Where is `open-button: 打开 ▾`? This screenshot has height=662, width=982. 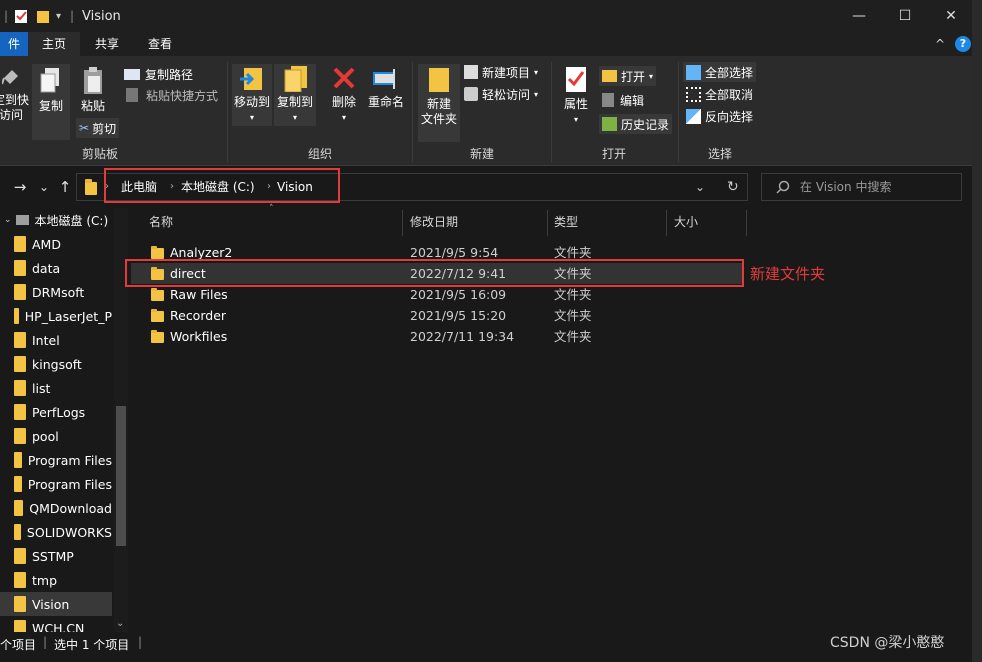
open-button: 打开 ▾ is located at coordinates (628, 76).